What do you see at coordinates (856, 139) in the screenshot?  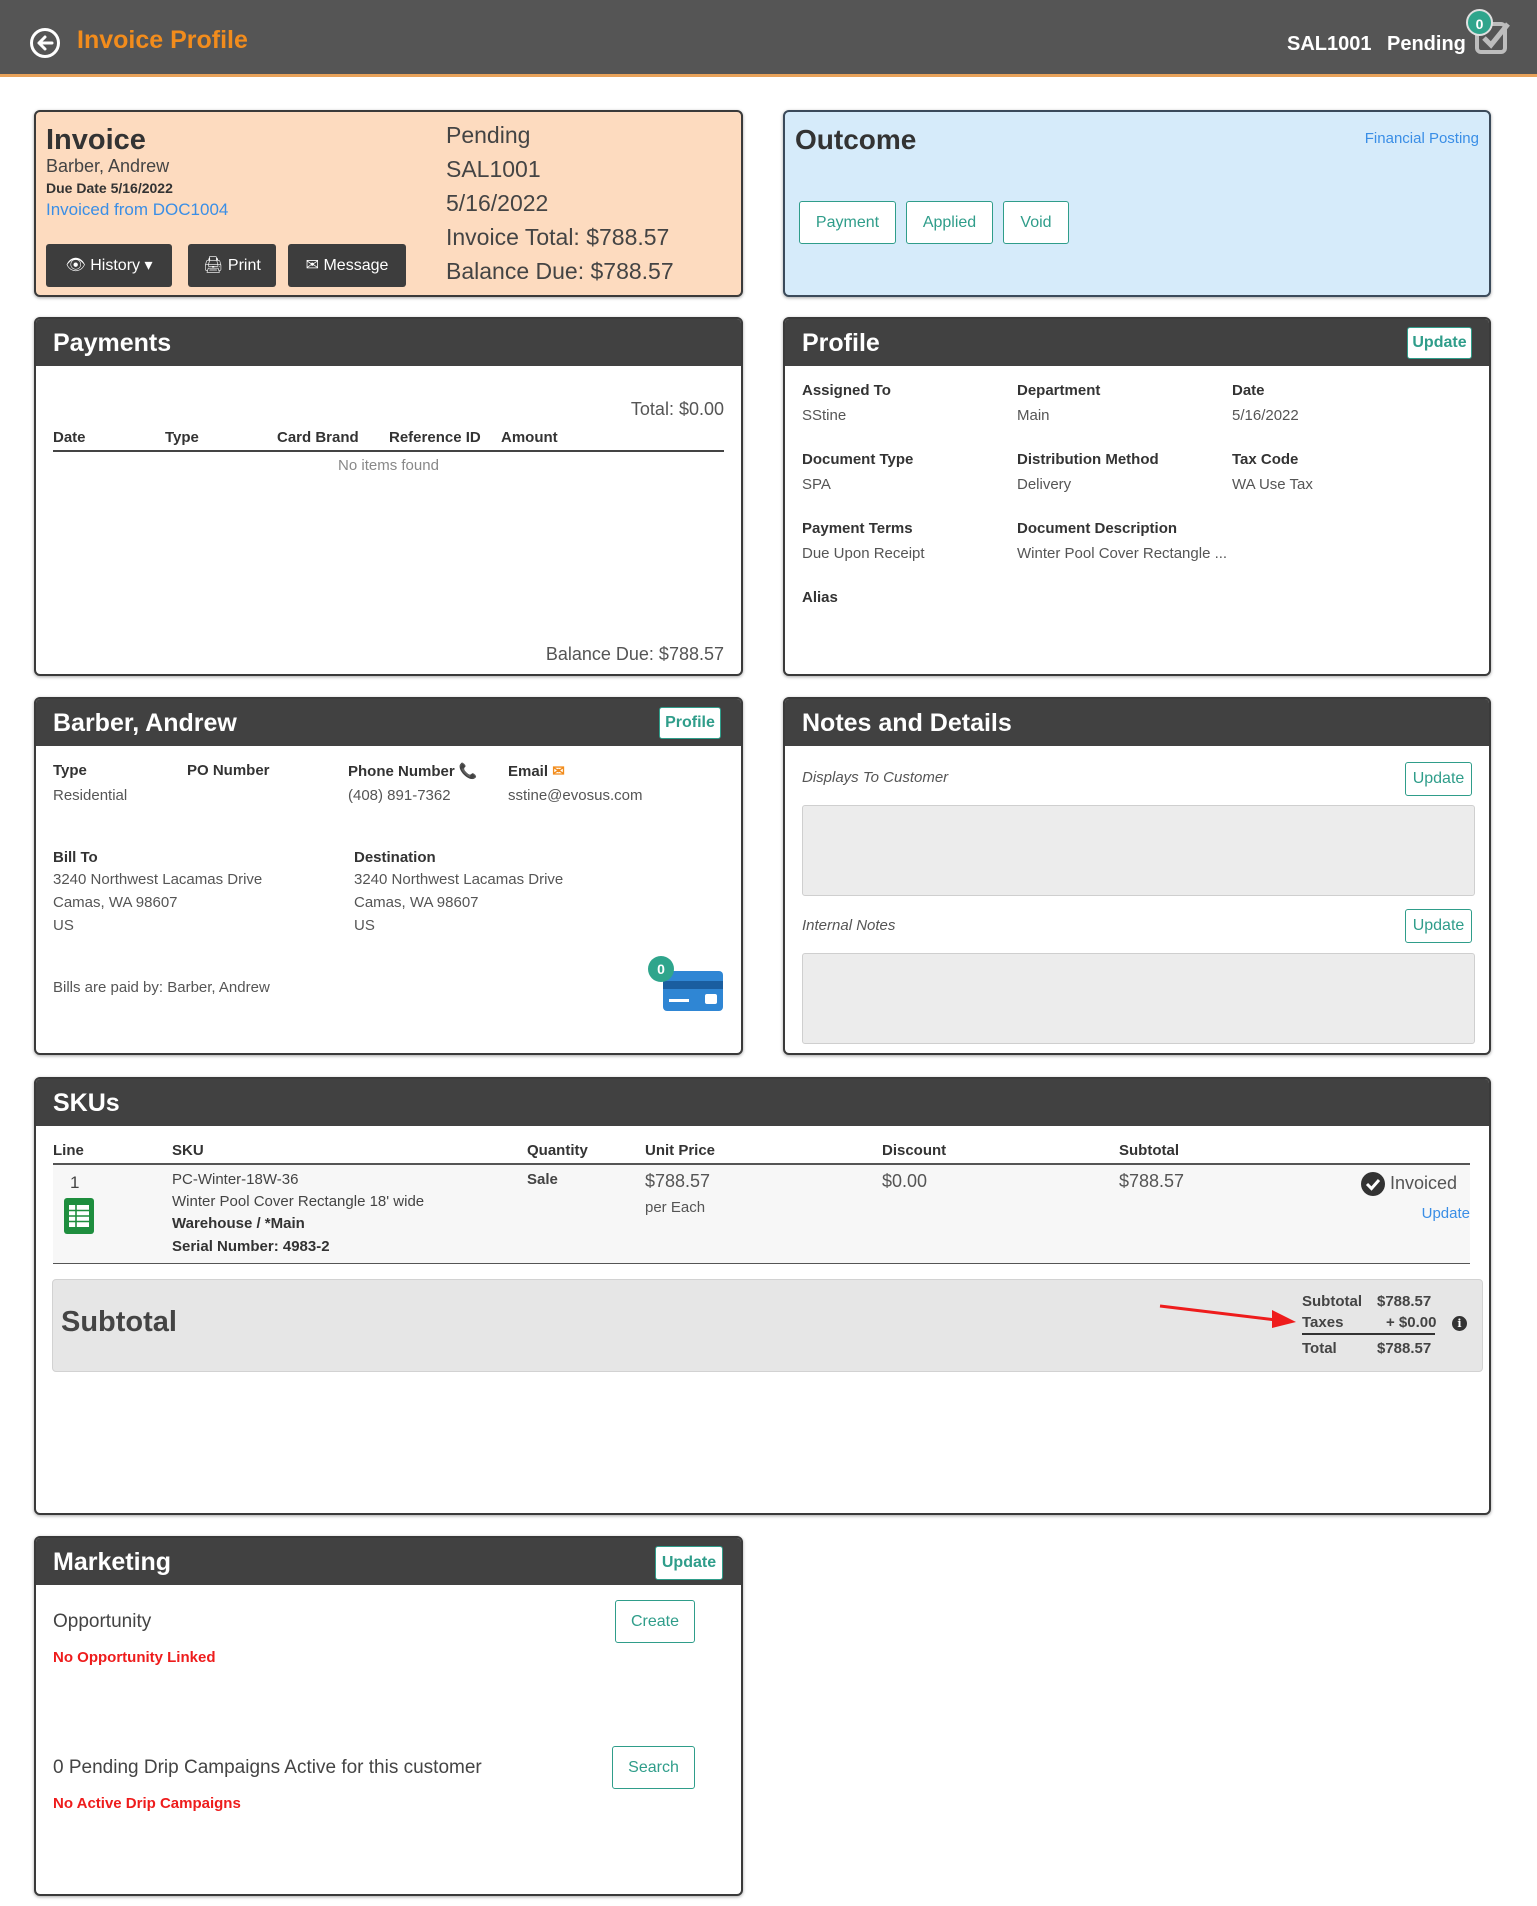 I see `outcome-title: Outcome` at bounding box center [856, 139].